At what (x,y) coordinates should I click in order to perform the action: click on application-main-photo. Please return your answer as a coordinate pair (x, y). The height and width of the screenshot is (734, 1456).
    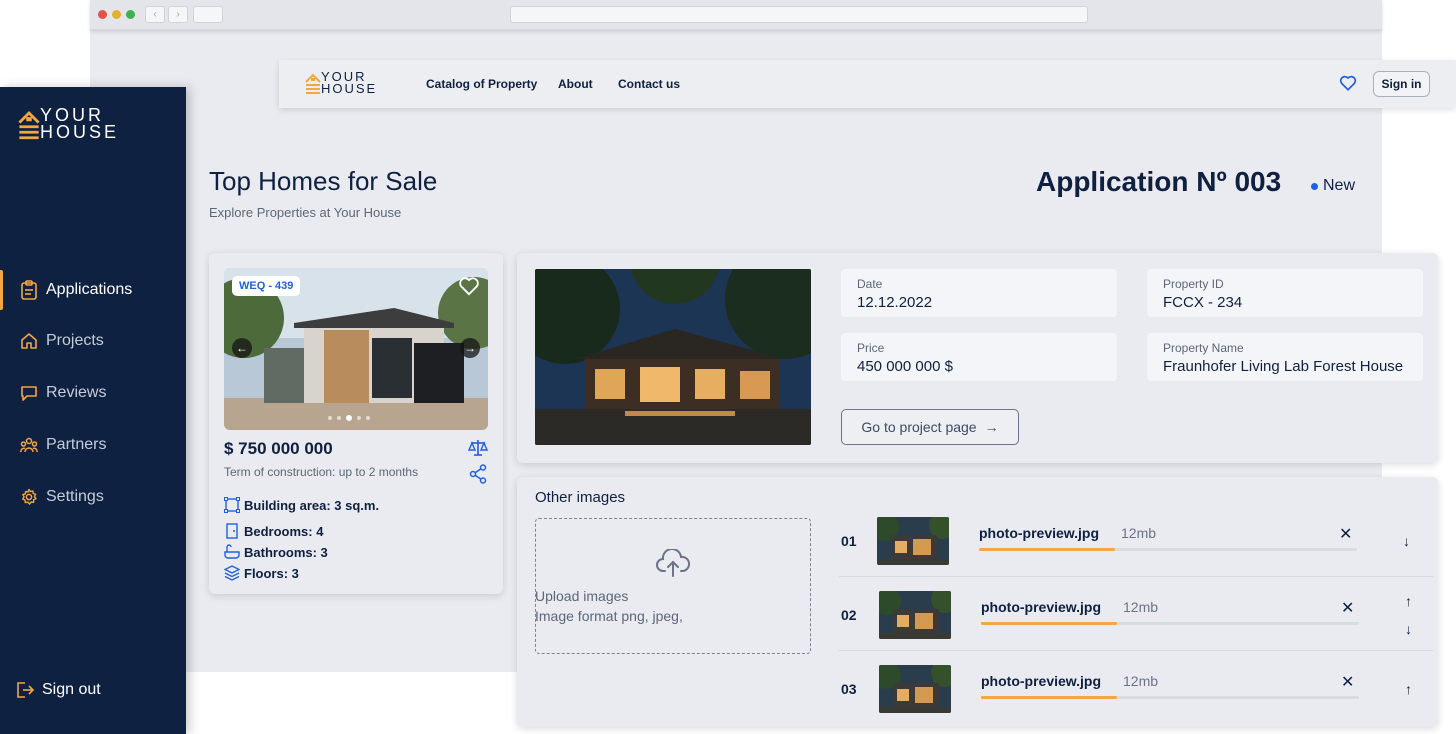
    Looking at the image, I should click on (673, 357).